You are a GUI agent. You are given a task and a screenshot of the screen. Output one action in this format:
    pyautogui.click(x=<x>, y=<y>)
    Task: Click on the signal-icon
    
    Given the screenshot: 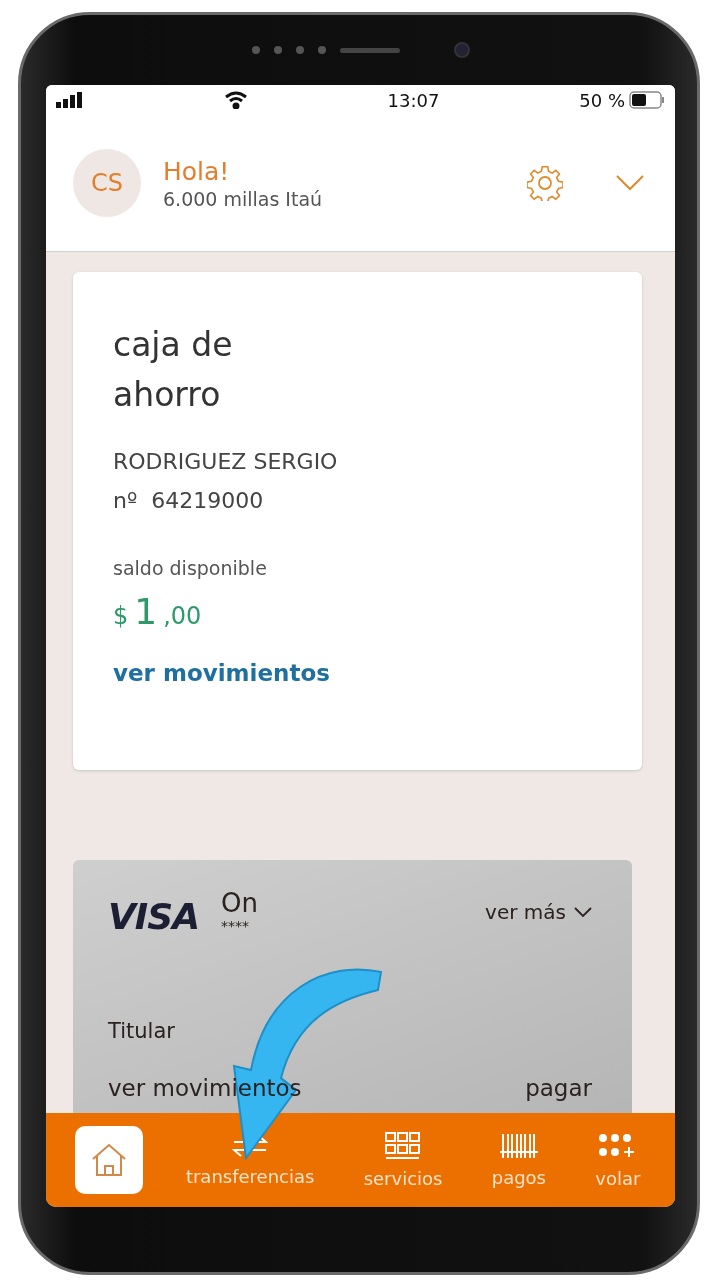 What is the action you would take?
    pyautogui.click(x=70, y=100)
    